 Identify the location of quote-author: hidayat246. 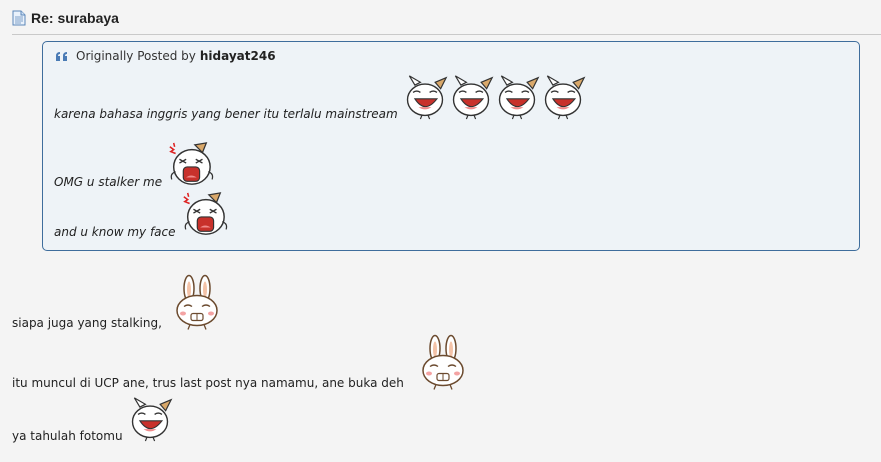
(238, 56).